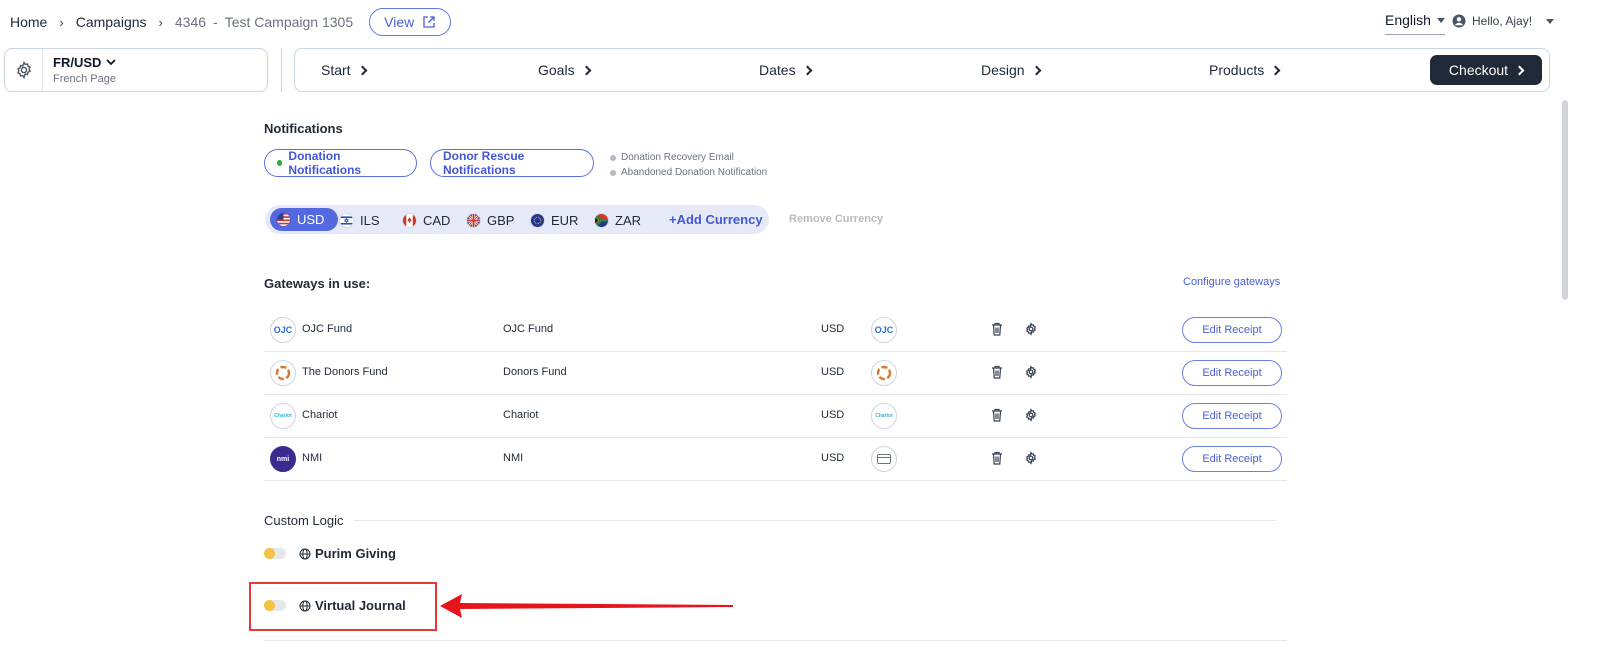 This screenshot has height=662, width=1600. I want to click on checkout-button: Checkout, so click(1486, 70).